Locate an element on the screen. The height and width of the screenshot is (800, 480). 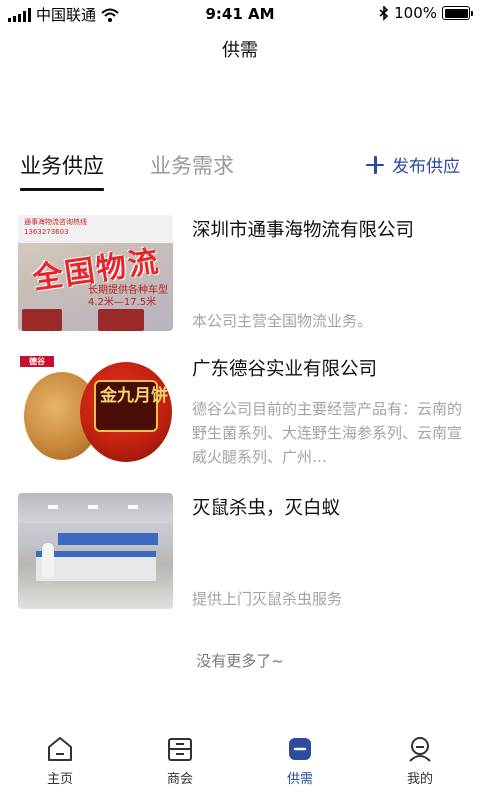
end-of-list-note: 没有更多了~ is located at coordinates (240, 661).